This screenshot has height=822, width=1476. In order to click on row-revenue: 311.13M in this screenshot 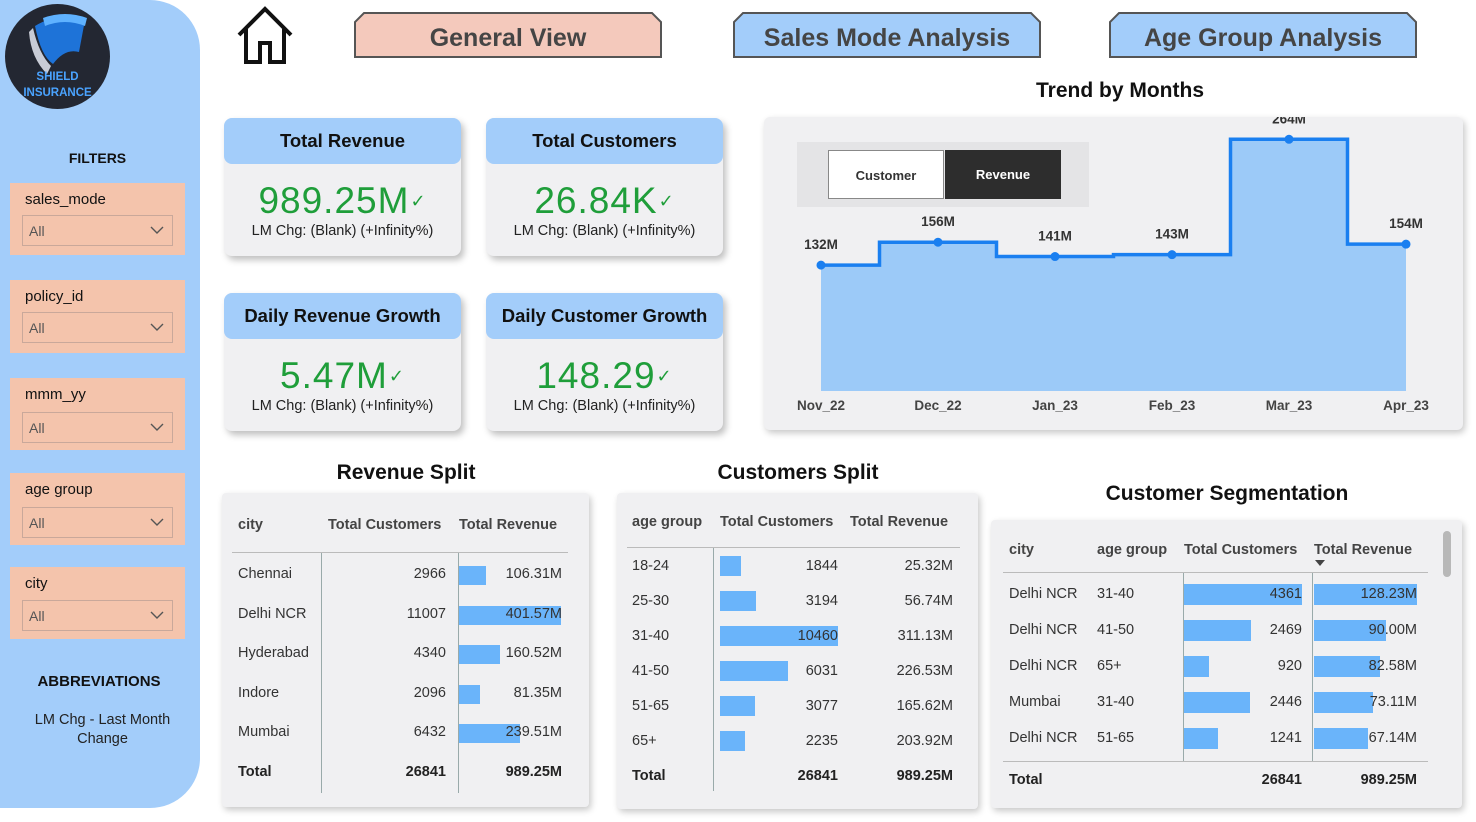, I will do `click(925, 636)`.